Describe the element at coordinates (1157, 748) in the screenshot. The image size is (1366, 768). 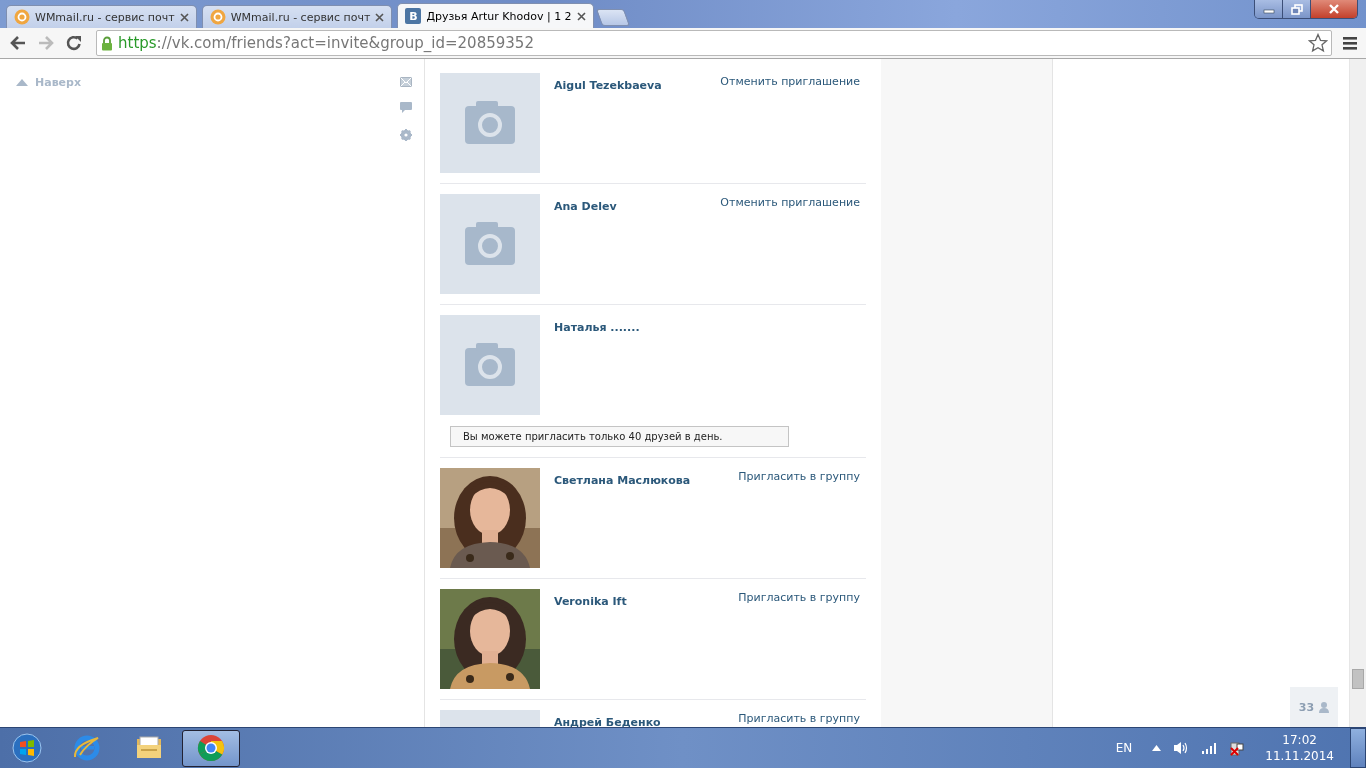
I see `show-hidden-icons-icon` at that location.